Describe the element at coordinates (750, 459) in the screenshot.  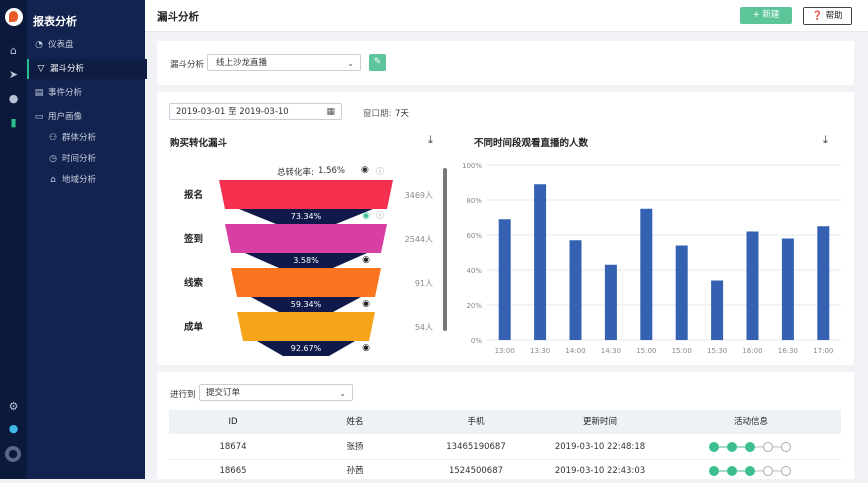
I see `activity-steps` at that location.